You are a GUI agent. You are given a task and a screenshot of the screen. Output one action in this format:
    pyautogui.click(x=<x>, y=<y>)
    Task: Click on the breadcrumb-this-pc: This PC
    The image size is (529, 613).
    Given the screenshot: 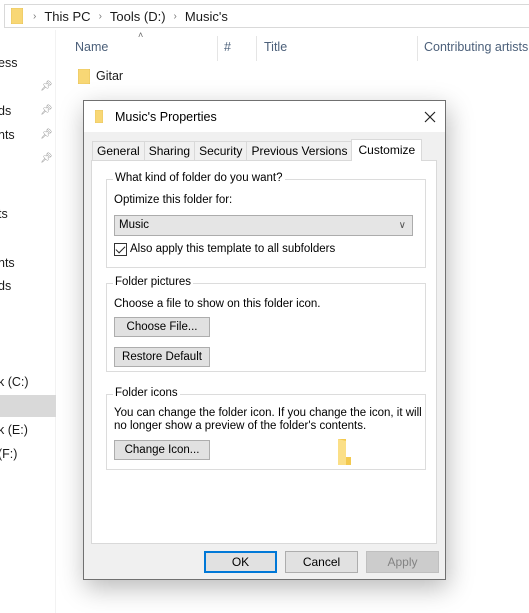 What is the action you would take?
    pyautogui.click(x=67, y=16)
    